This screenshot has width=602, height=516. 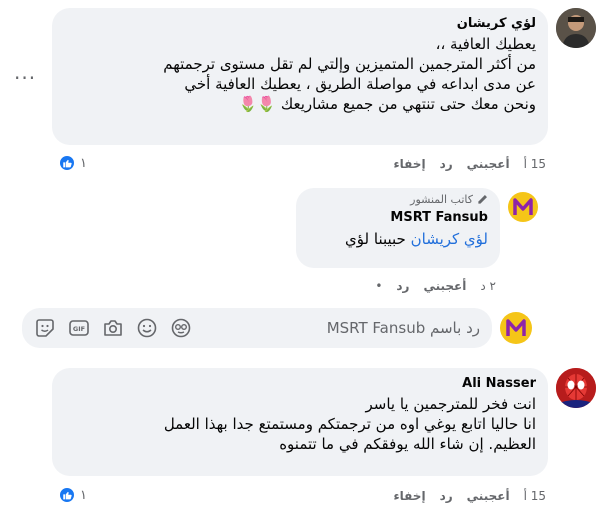 I want to click on camera-icon, so click(x=113, y=328).